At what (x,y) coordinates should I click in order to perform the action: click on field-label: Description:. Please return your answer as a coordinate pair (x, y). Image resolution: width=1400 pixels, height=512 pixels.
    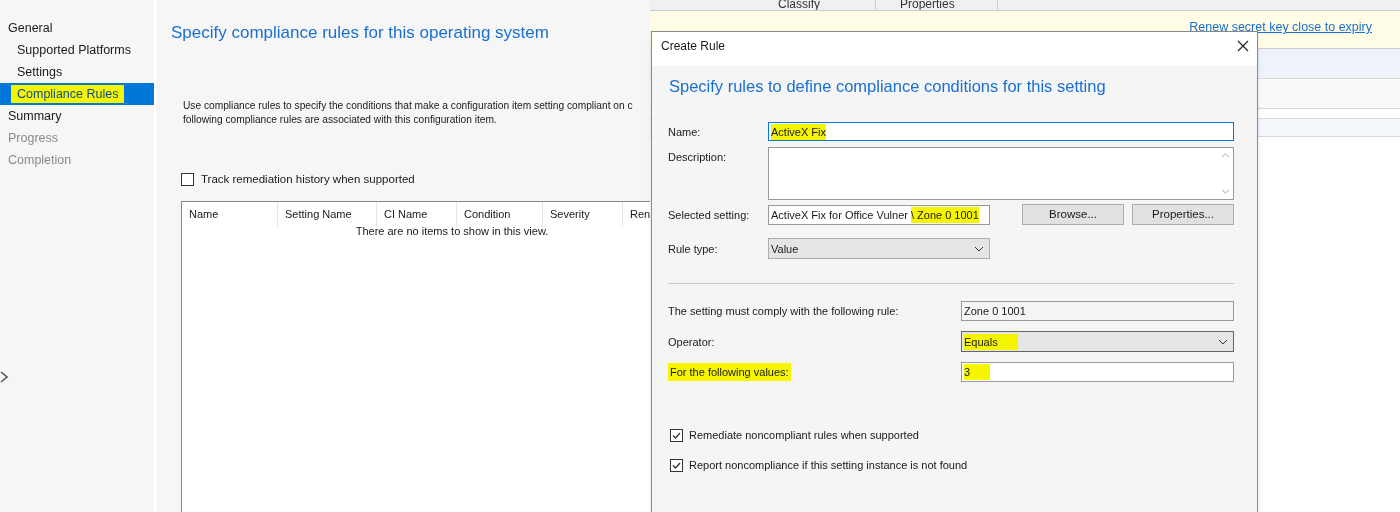
    Looking at the image, I should click on (698, 157).